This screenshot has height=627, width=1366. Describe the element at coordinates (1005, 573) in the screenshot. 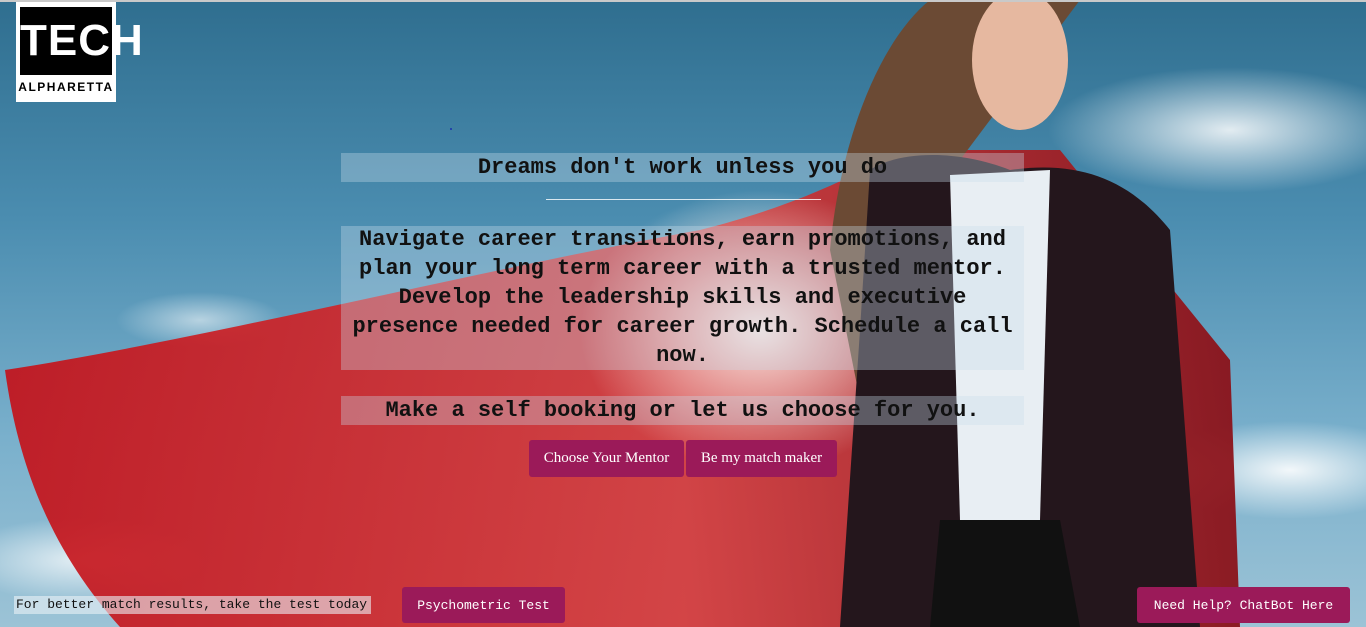

I see `pants-shape` at that location.